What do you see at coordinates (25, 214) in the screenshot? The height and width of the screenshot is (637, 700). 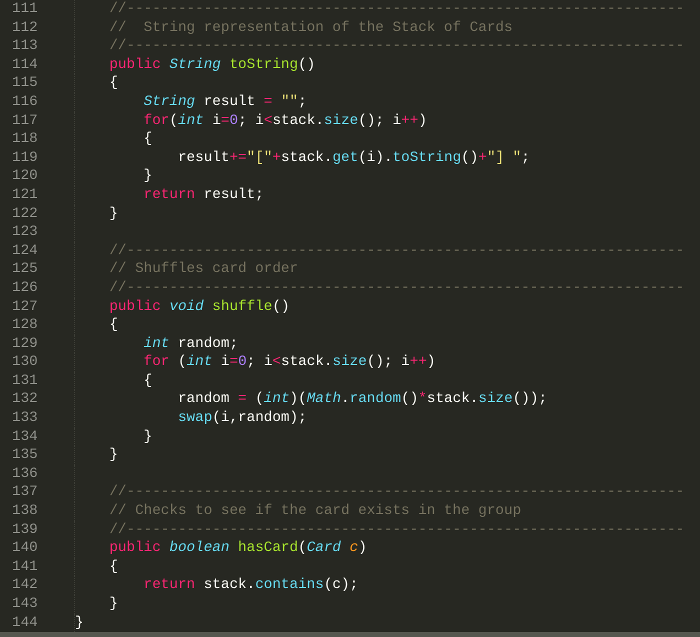 I see `line-number: 122` at bounding box center [25, 214].